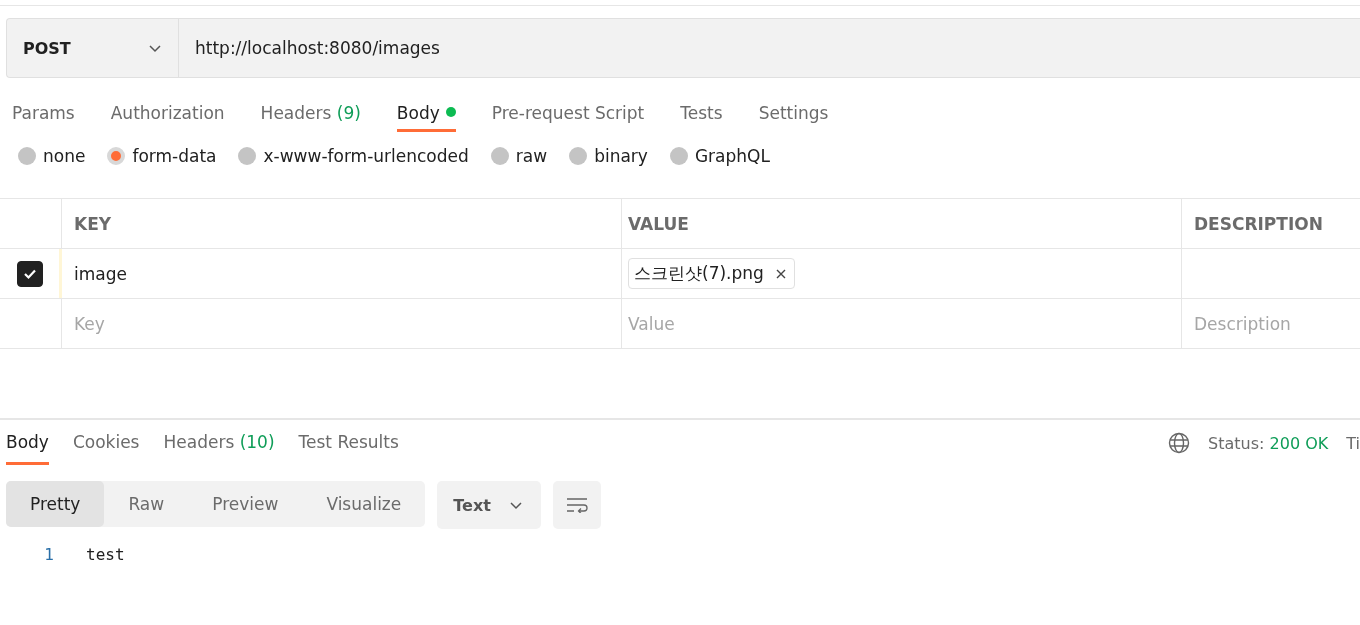 The height and width of the screenshot is (625, 1360). Describe the element at coordinates (100, 273) in the screenshot. I see `table-cell: image` at that location.